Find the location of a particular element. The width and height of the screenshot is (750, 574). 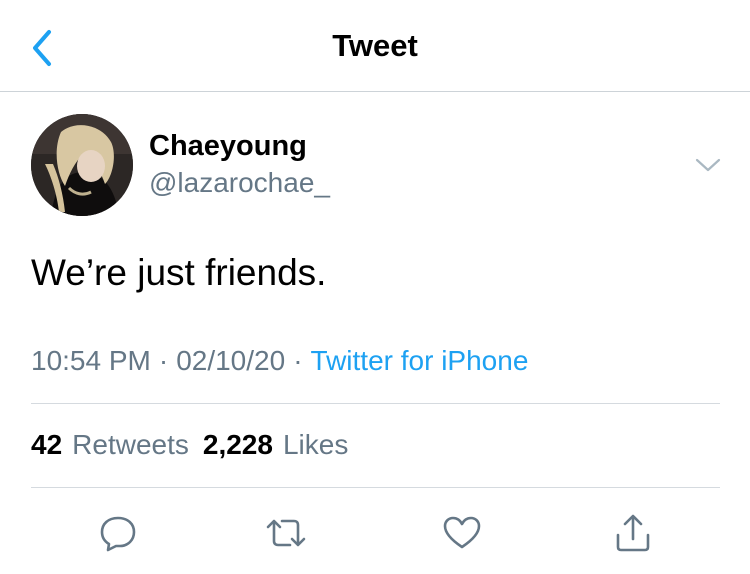

likes-label: Likes is located at coordinates (315, 444).